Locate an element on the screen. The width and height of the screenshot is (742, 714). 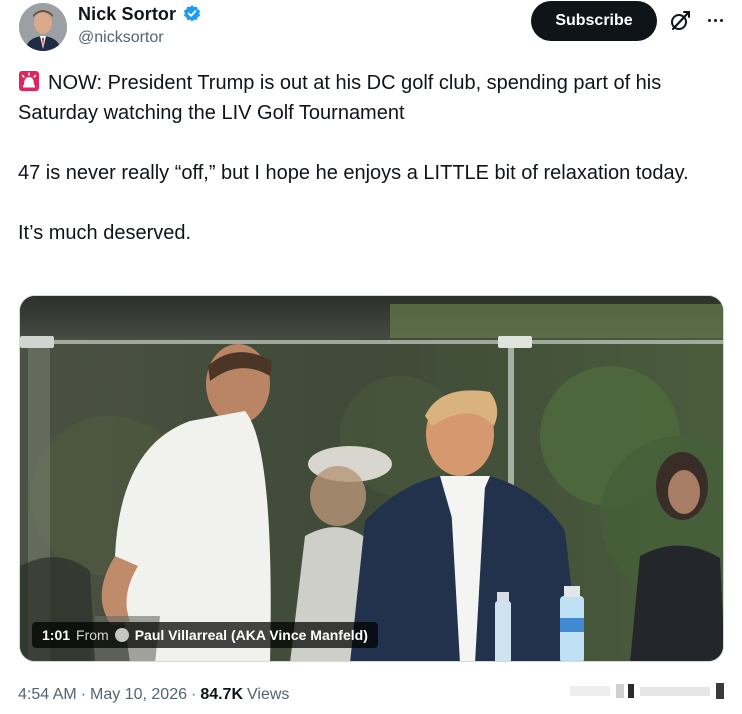
tweet-header: Nick Sortor @nicksortor Subscribe is located at coordinates (371, 32).